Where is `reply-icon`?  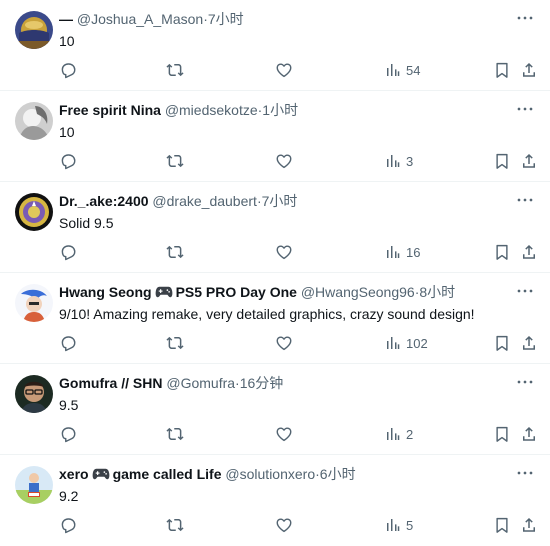
reply-icon is located at coordinates (68, 252).